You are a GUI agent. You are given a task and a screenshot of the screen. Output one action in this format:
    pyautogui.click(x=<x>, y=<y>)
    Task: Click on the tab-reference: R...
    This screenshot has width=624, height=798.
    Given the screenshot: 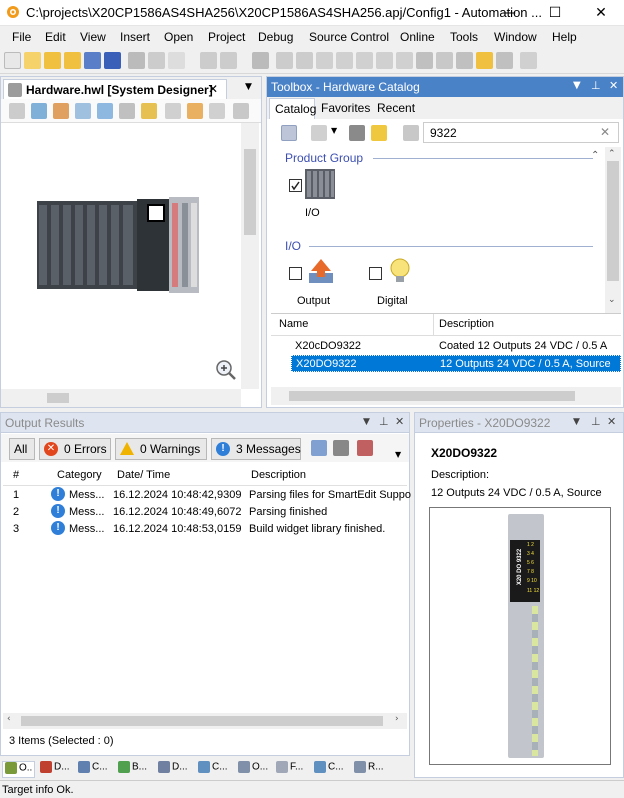 What is the action you would take?
    pyautogui.click(x=369, y=769)
    